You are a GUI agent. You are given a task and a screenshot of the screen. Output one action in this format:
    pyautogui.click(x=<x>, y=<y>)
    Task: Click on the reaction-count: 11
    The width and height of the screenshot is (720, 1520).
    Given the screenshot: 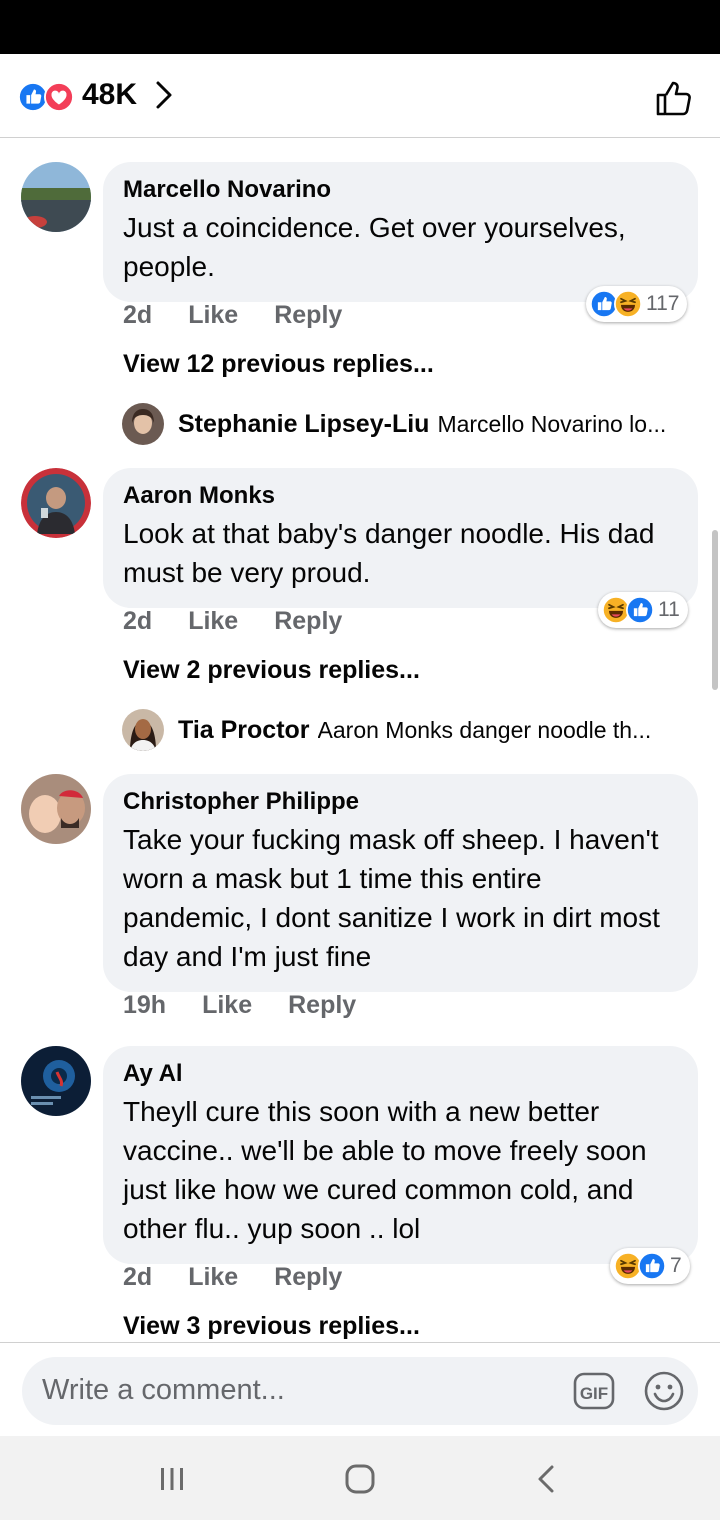 What is the action you would take?
    pyautogui.click(x=669, y=609)
    